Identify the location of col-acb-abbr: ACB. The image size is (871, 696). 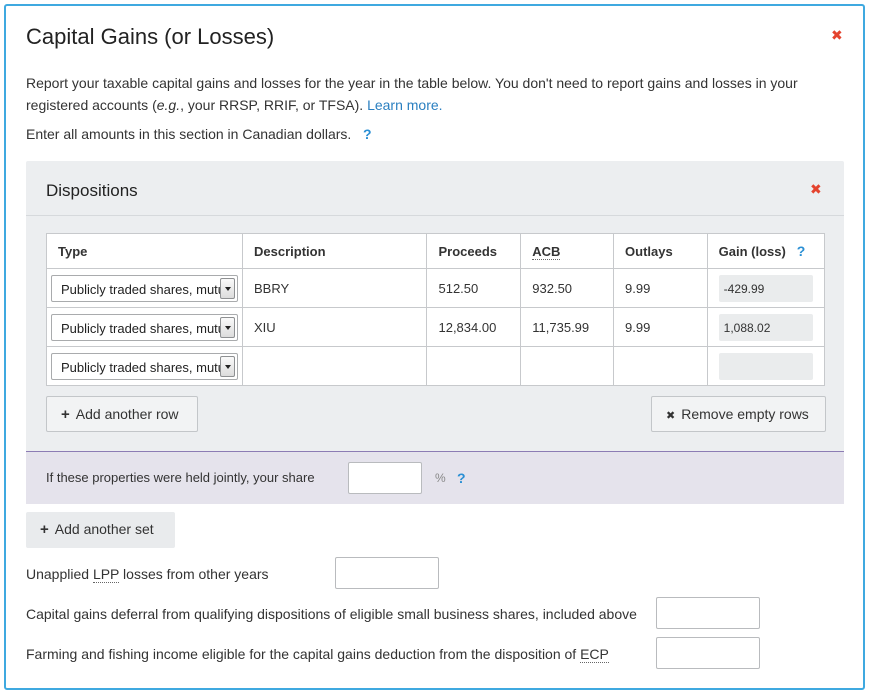
(546, 251).